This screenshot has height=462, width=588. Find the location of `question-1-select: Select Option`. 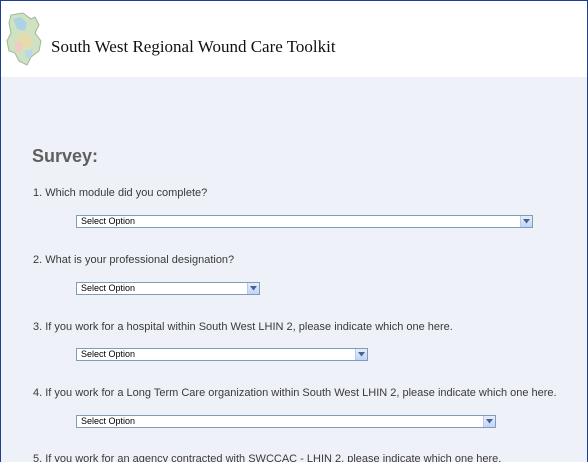

question-1-select: Select Option is located at coordinates (304, 221).